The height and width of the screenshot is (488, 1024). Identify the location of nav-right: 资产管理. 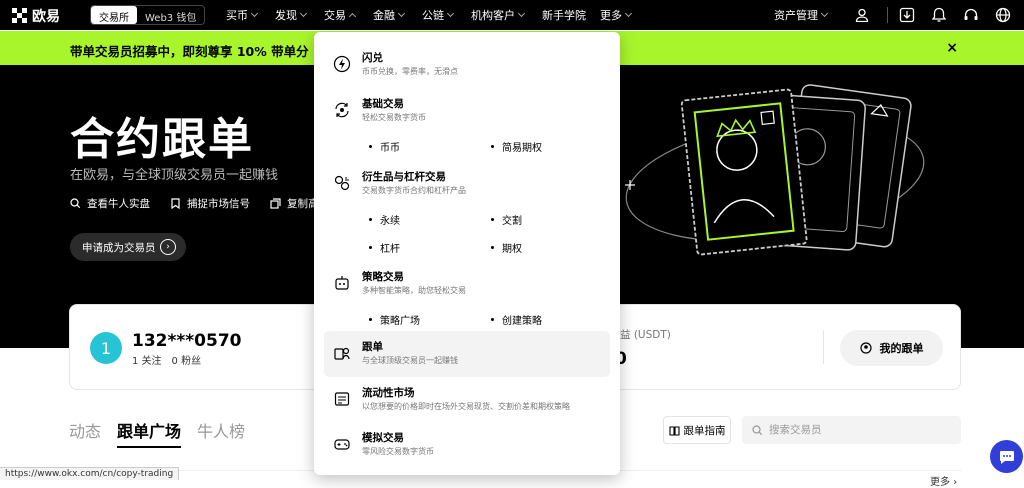
(899, 15).